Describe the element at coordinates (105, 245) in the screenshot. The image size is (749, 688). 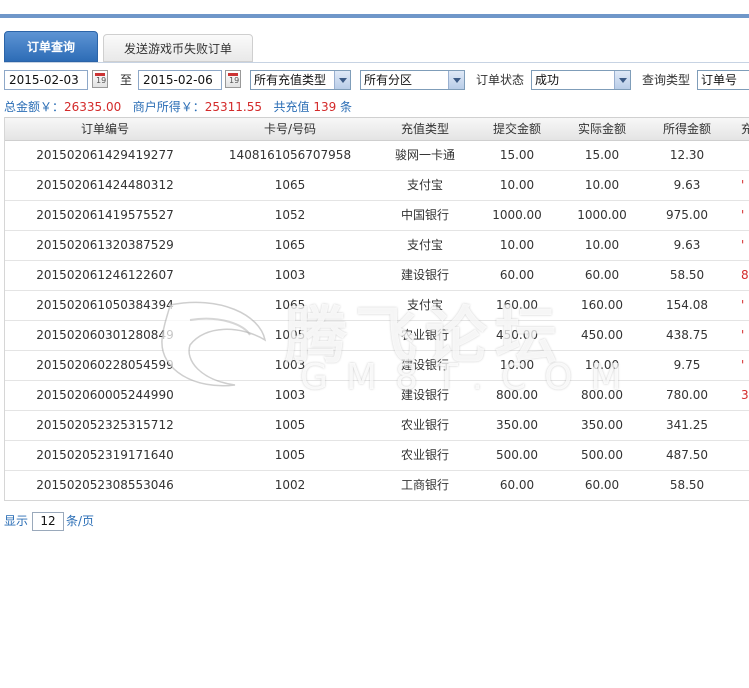
I see `cell-order-number: 201502061320387529` at that location.